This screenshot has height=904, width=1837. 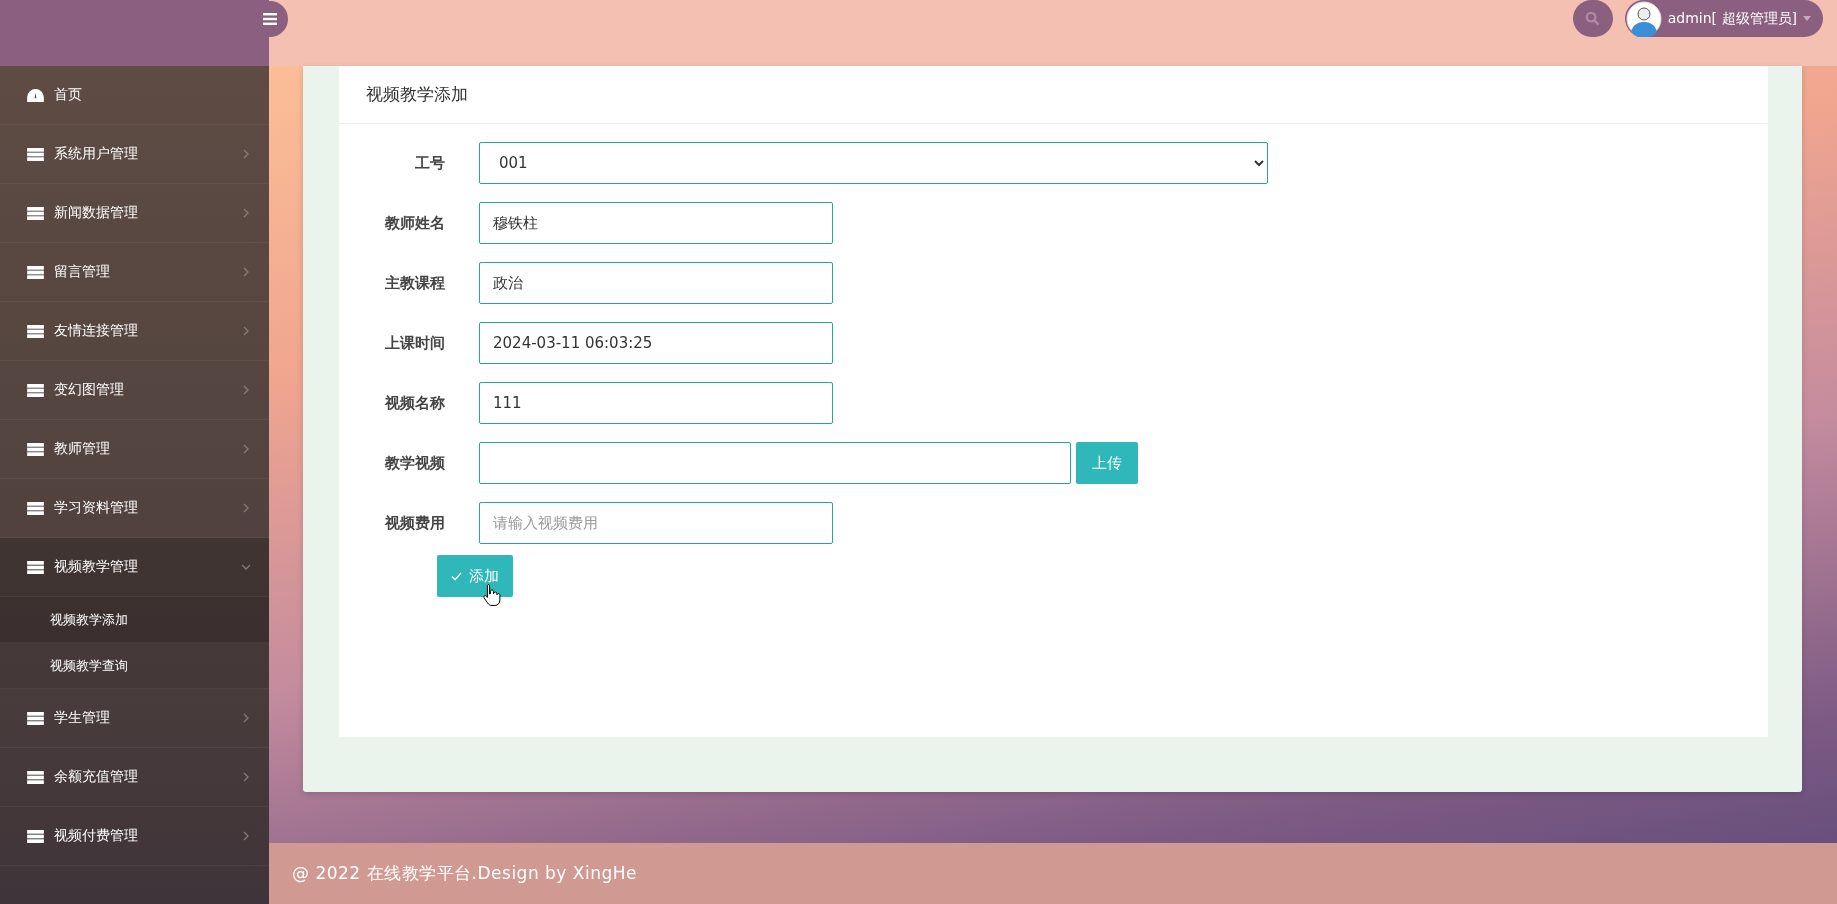 I want to click on sidebar-item: 学生管理, so click(x=134, y=718).